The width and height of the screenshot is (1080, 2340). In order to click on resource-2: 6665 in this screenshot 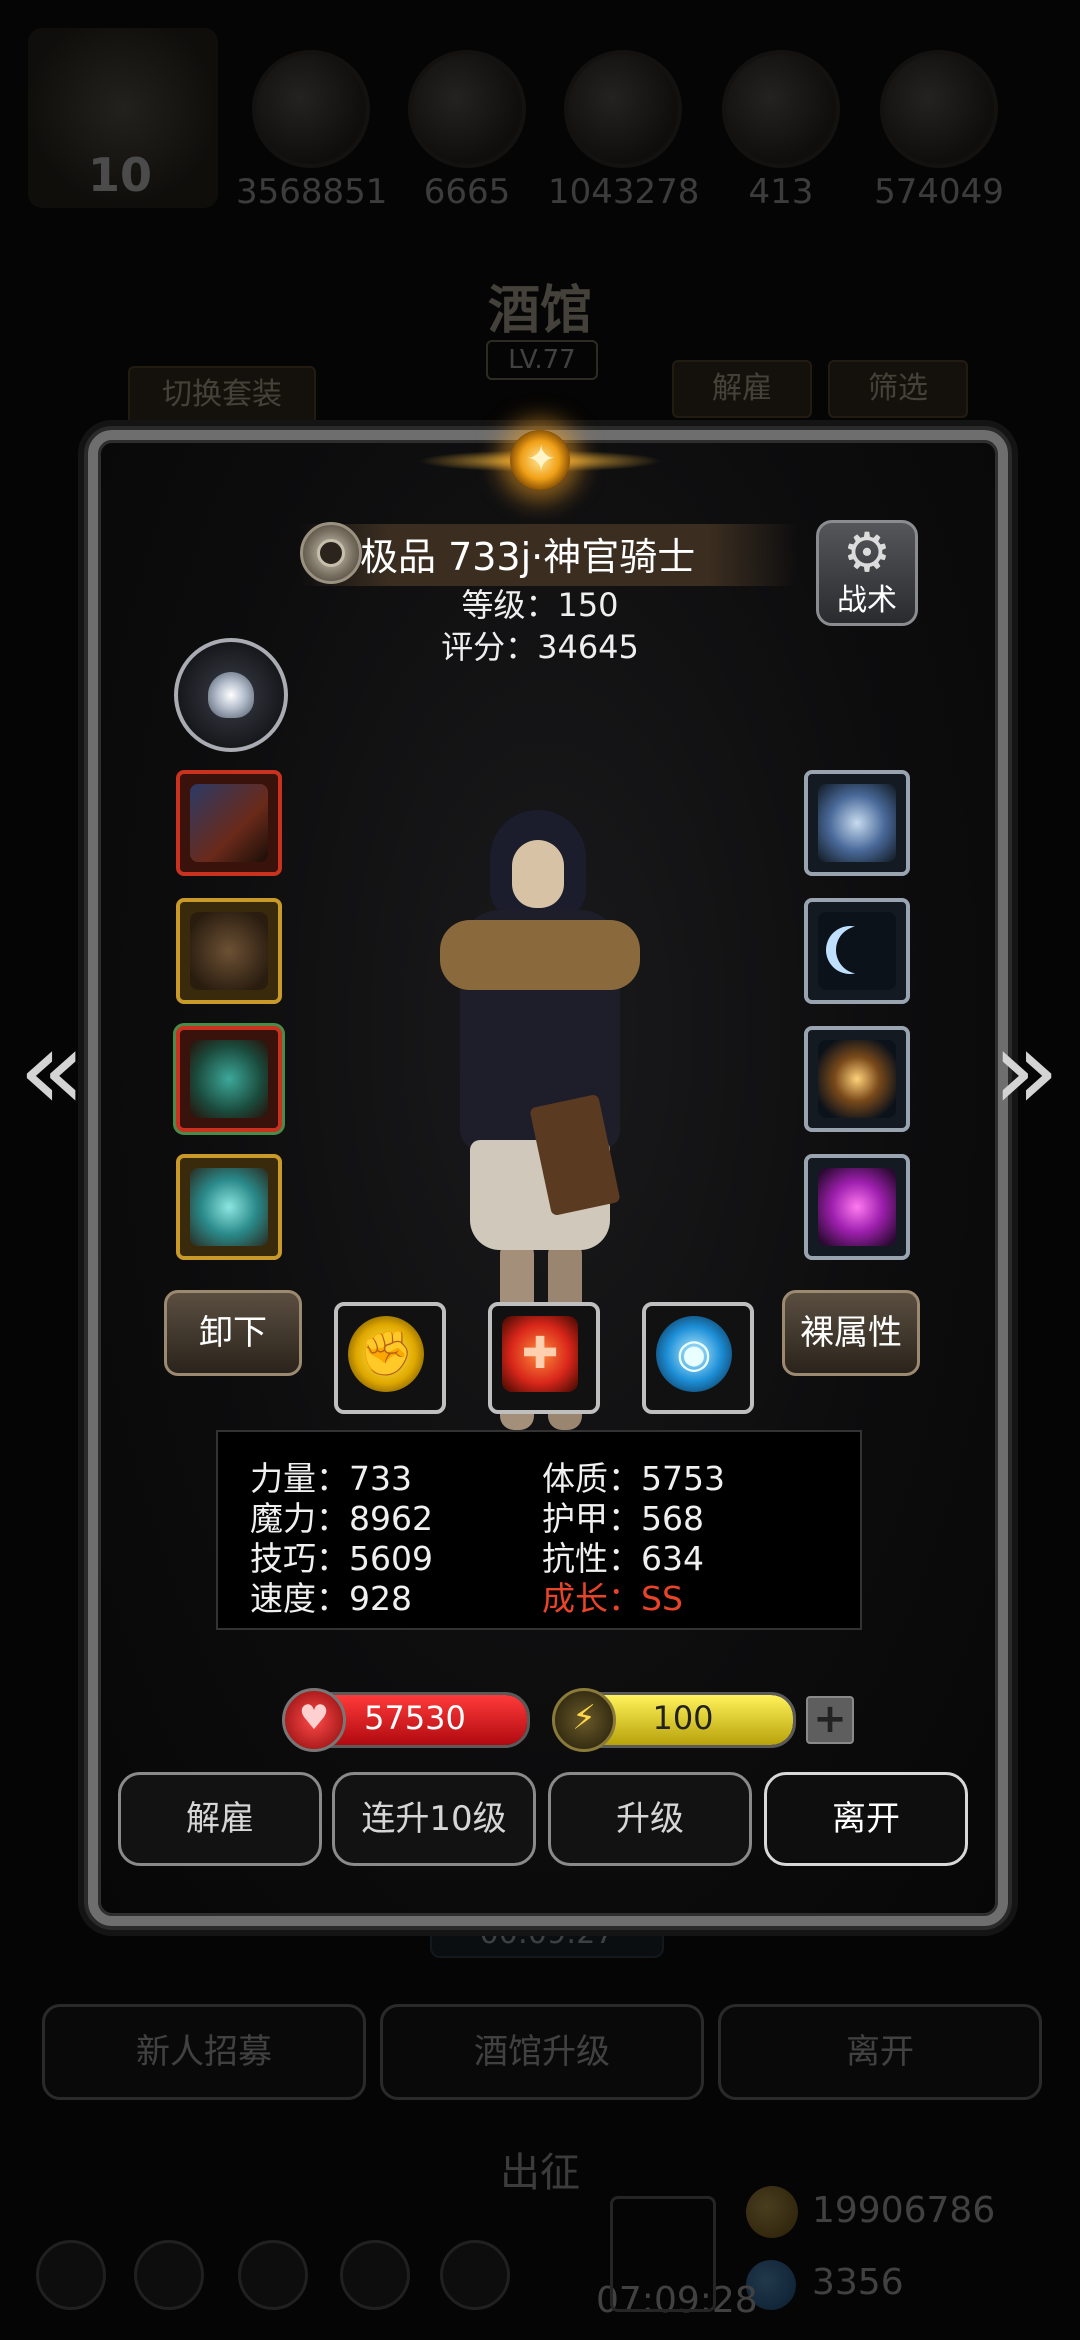, I will do `click(467, 131)`.